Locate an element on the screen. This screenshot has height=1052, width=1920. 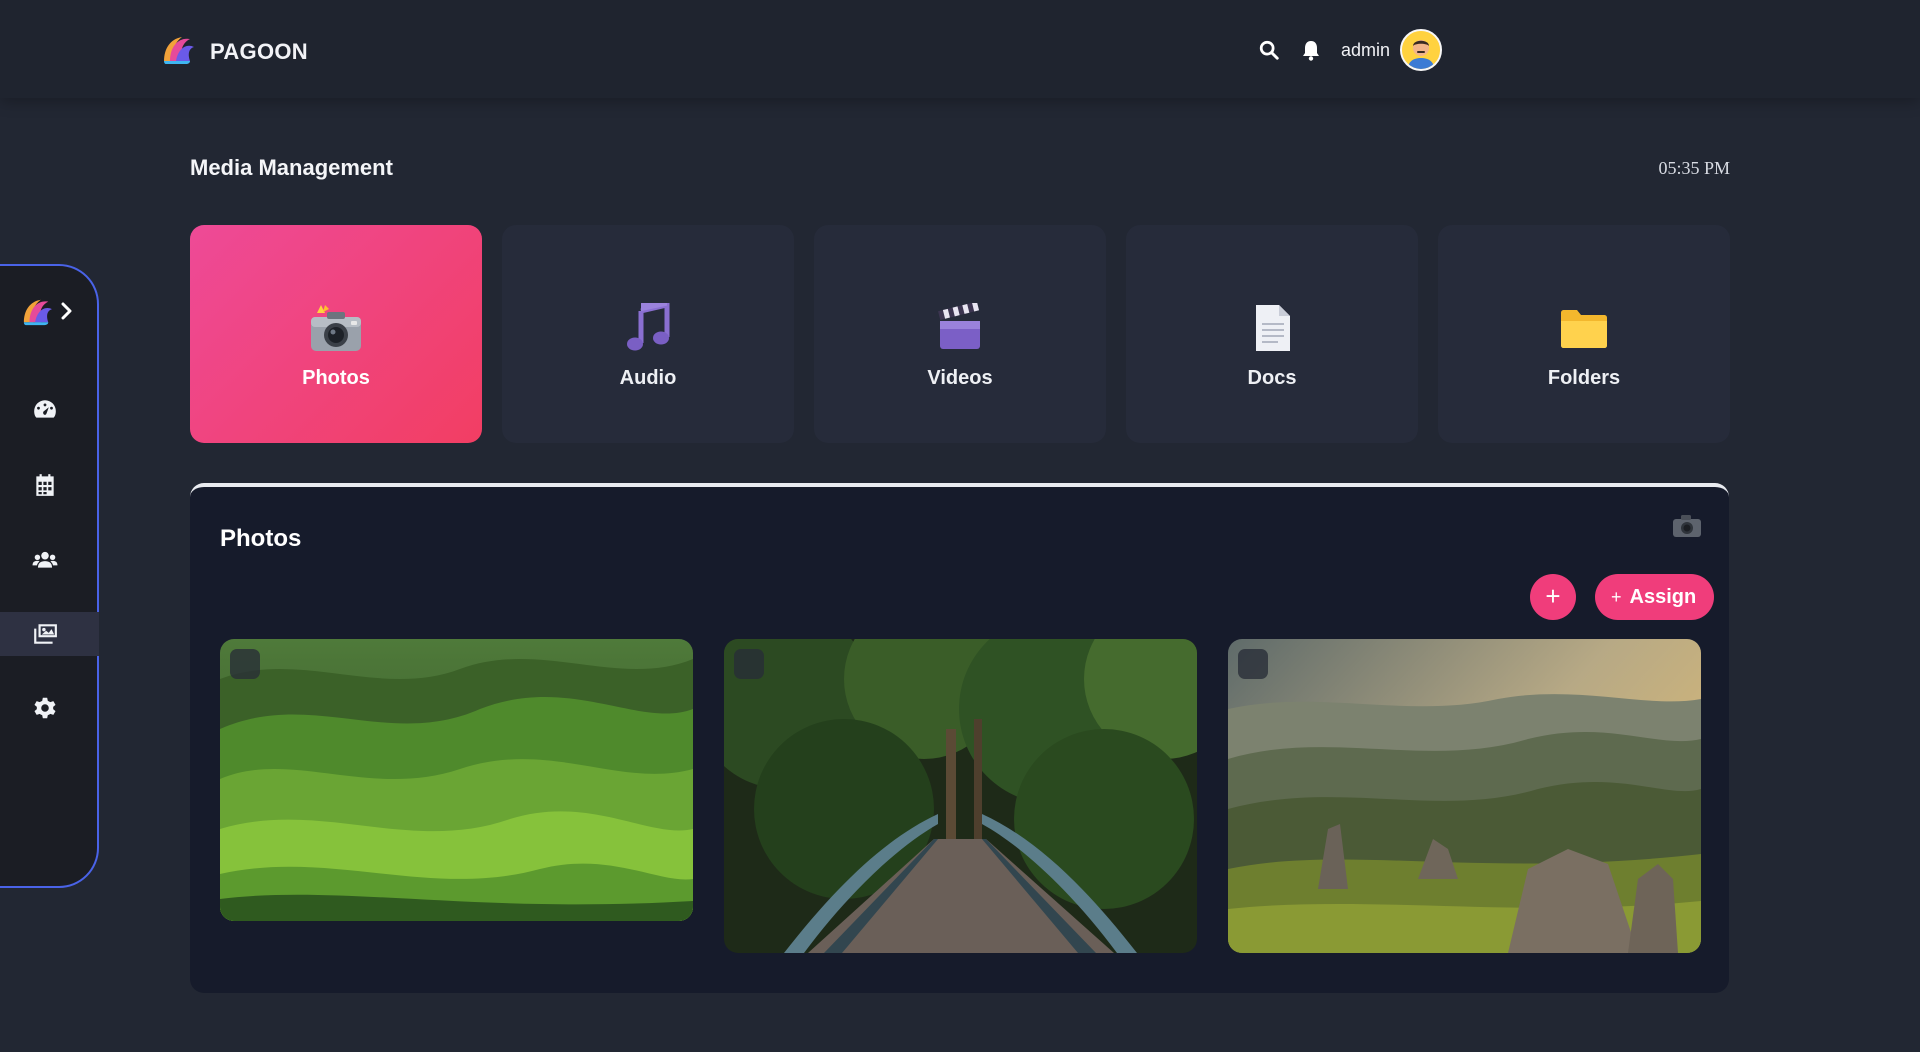
panel-title: Photos is located at coordinates (261, 538).